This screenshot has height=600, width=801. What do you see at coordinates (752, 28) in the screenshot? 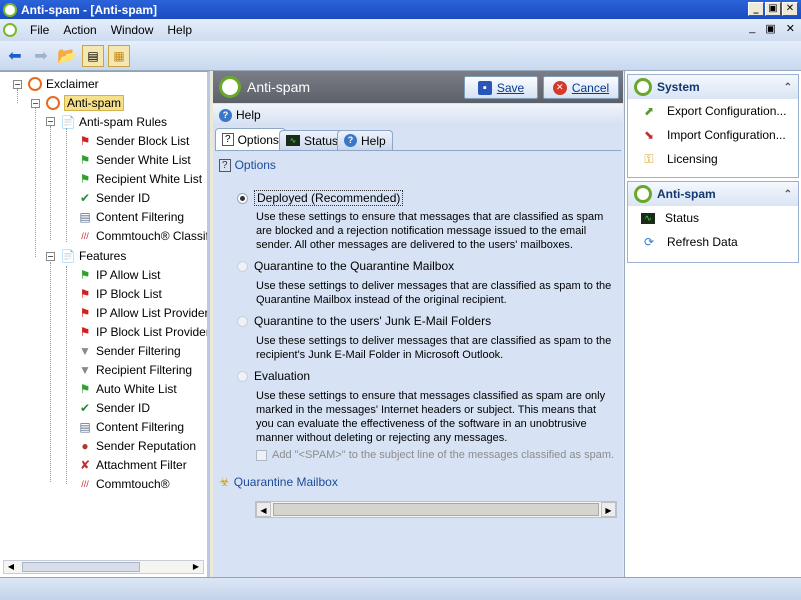
I see `child-minimize-button: _` at bounding box center [752, 28].